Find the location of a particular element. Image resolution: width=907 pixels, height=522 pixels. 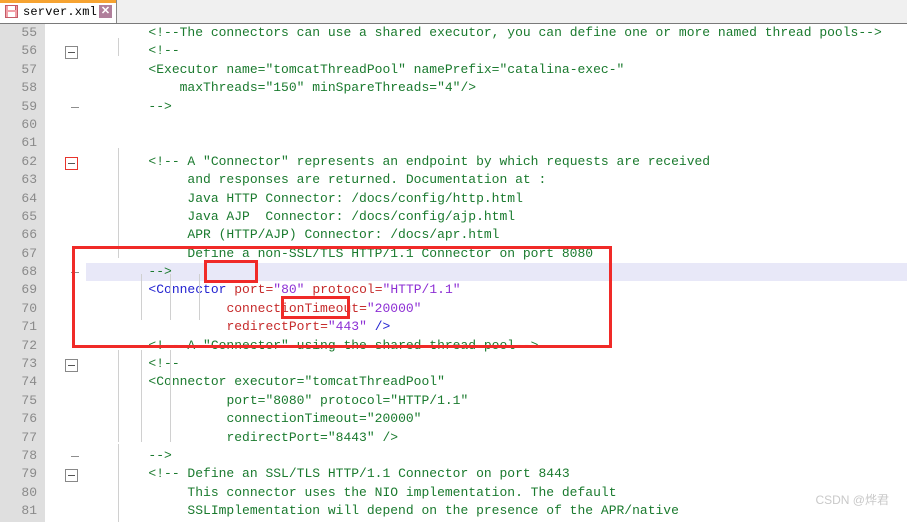

code-text: maxThreads="150" minSpareThreads="4"/> is located at coordinates (496, 88).